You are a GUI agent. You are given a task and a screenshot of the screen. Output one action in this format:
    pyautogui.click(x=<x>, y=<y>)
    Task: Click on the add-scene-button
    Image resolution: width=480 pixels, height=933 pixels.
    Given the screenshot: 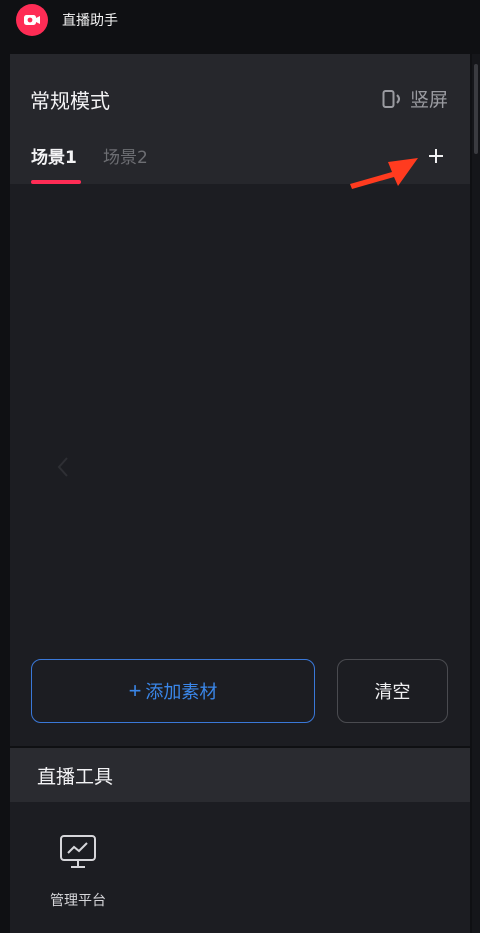 What is the action you would take?
    pyautogui.click(x=436, y=156)
    